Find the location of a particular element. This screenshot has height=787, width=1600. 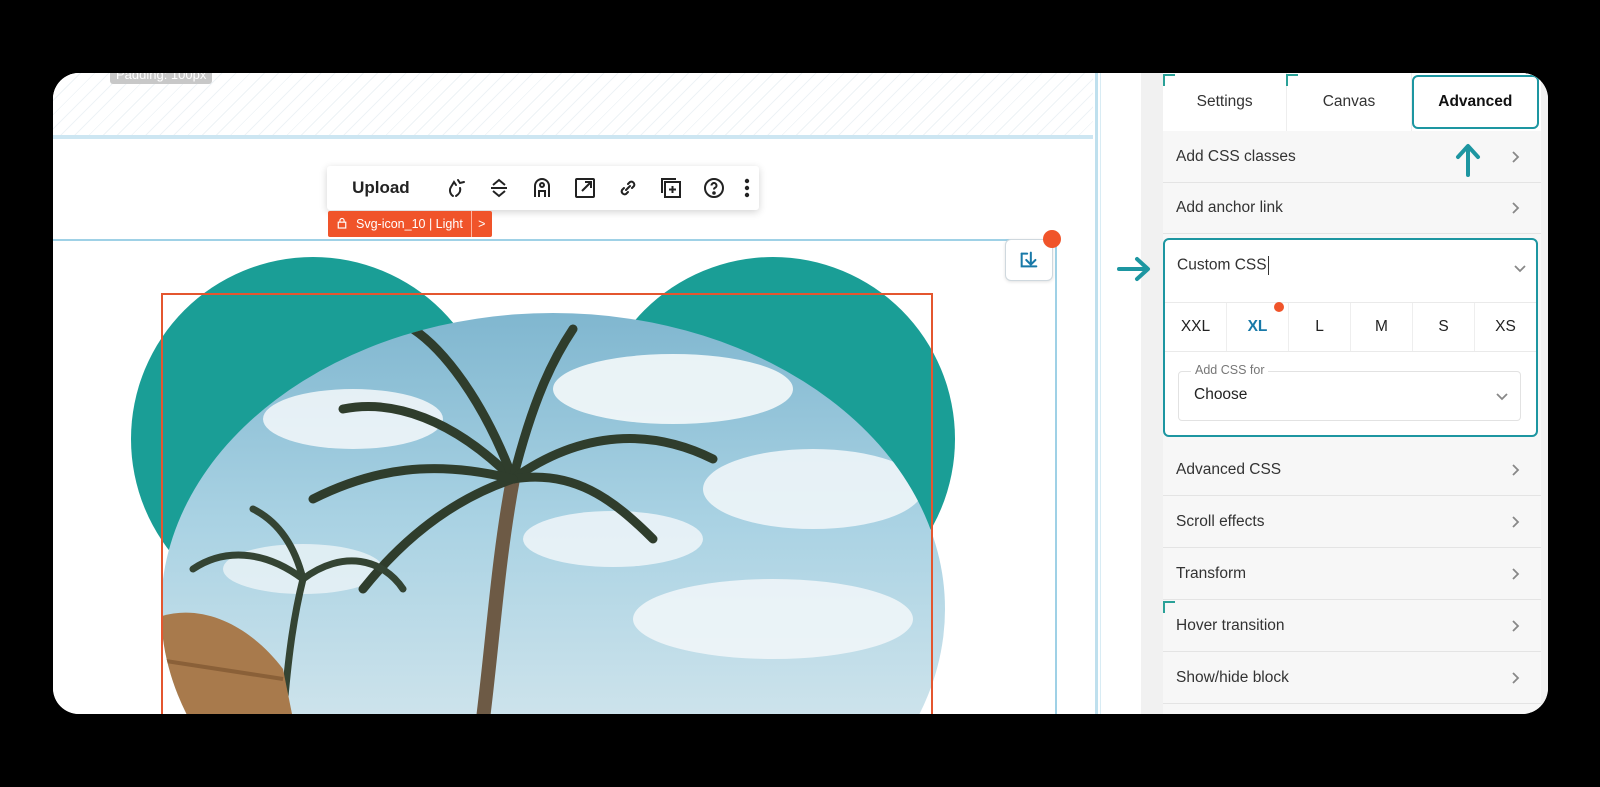

breakpoint-m: M is located at coordinates (1382, 327).